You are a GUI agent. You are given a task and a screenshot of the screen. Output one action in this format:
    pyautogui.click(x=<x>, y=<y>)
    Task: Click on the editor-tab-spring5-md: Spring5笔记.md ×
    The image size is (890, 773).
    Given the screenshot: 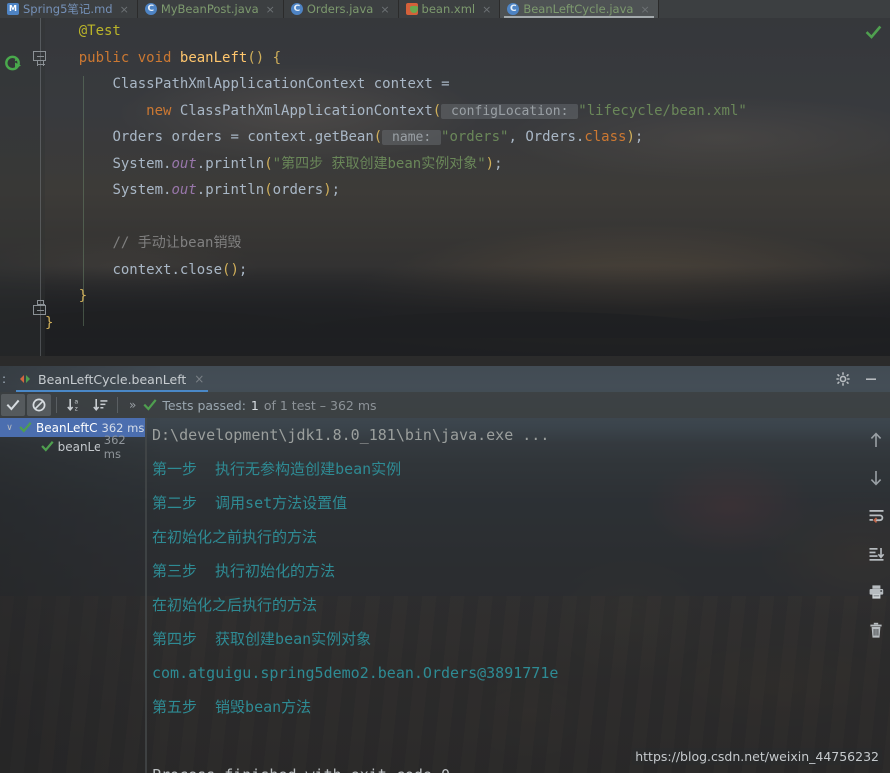 What is the action you would take?
    pyautogui.click(x=69, y=9)
    